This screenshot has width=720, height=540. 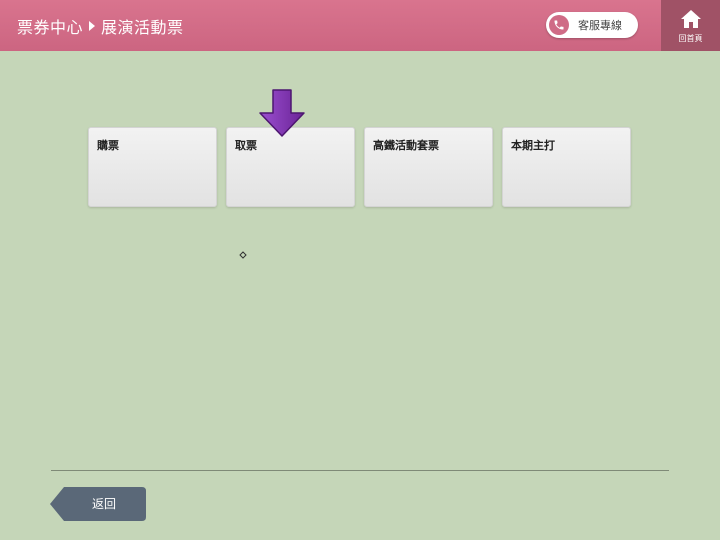 What do you see at coordinates (100, 25) in the screenshot?
I see `breadcrumb: 票券中心 展演活動票` at bounding box center [100, 25].